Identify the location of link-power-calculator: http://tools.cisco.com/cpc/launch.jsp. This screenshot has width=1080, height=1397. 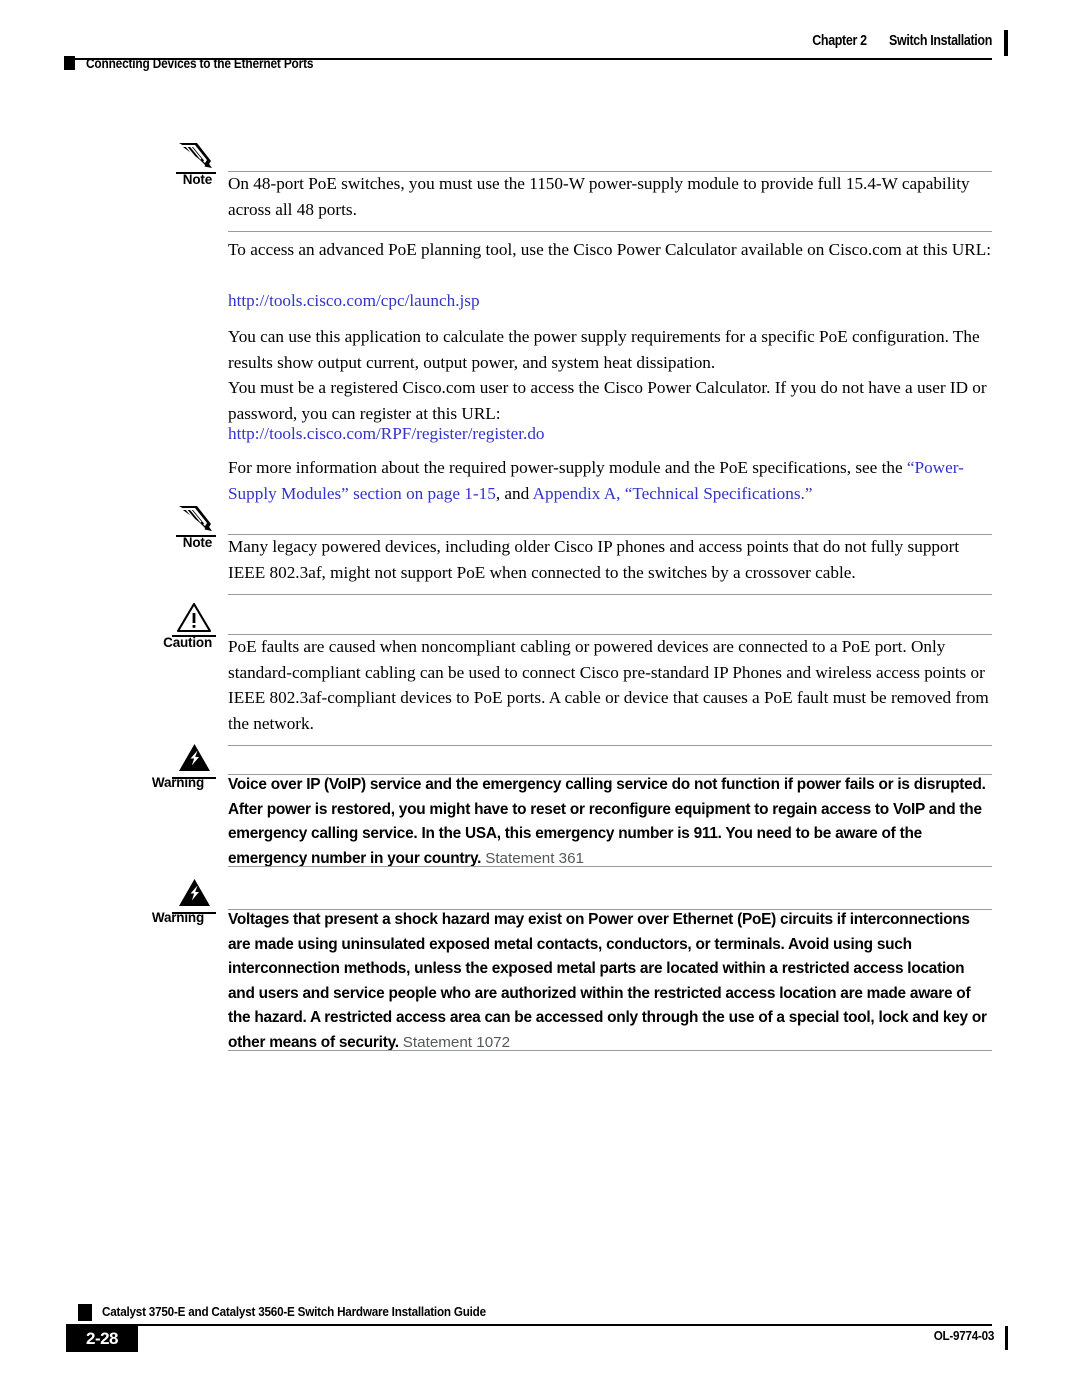
(610, 301).